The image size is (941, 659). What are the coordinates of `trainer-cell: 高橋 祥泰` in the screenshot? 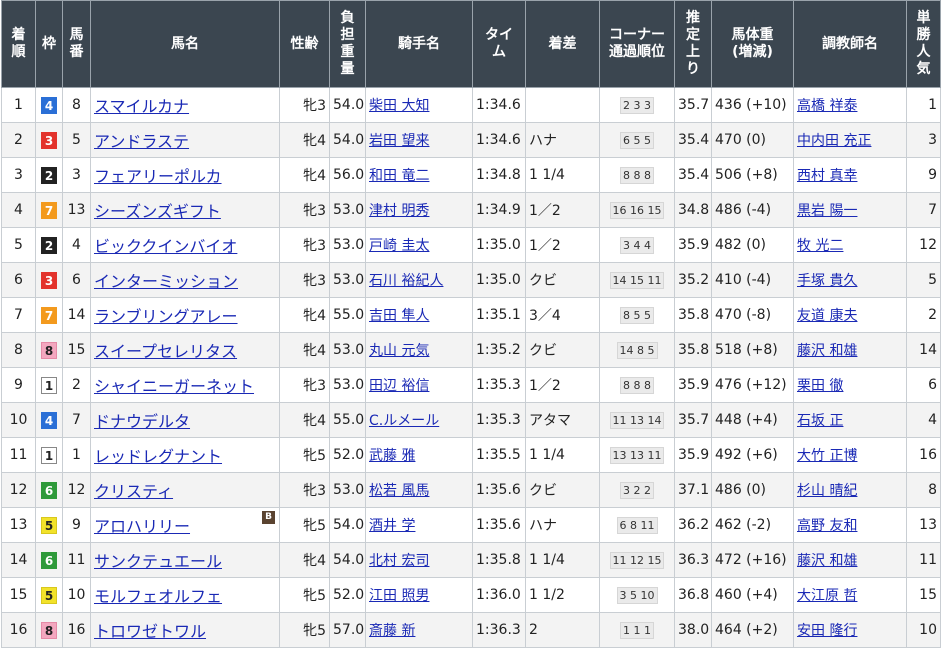 It's located at (850, 105).